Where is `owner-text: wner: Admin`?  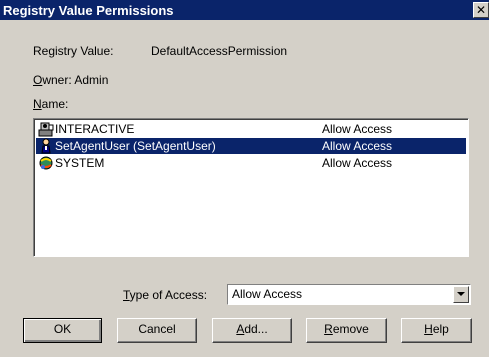 owner-text: wner: Admin is located at coordinates (75, 80).